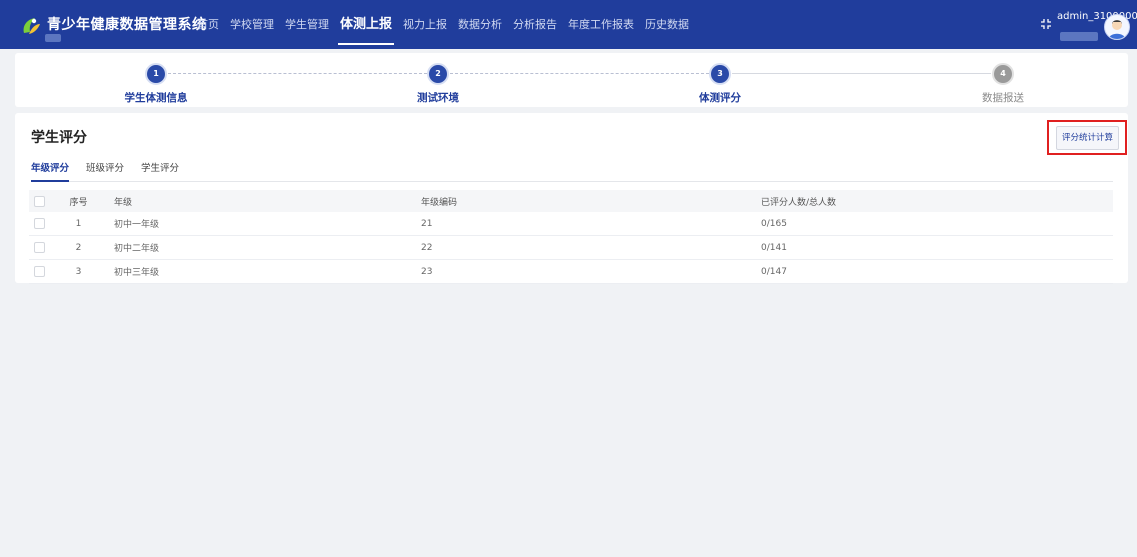  I want to click on table-row: 2 初中二年级 22 0/141, so click(571, 248).